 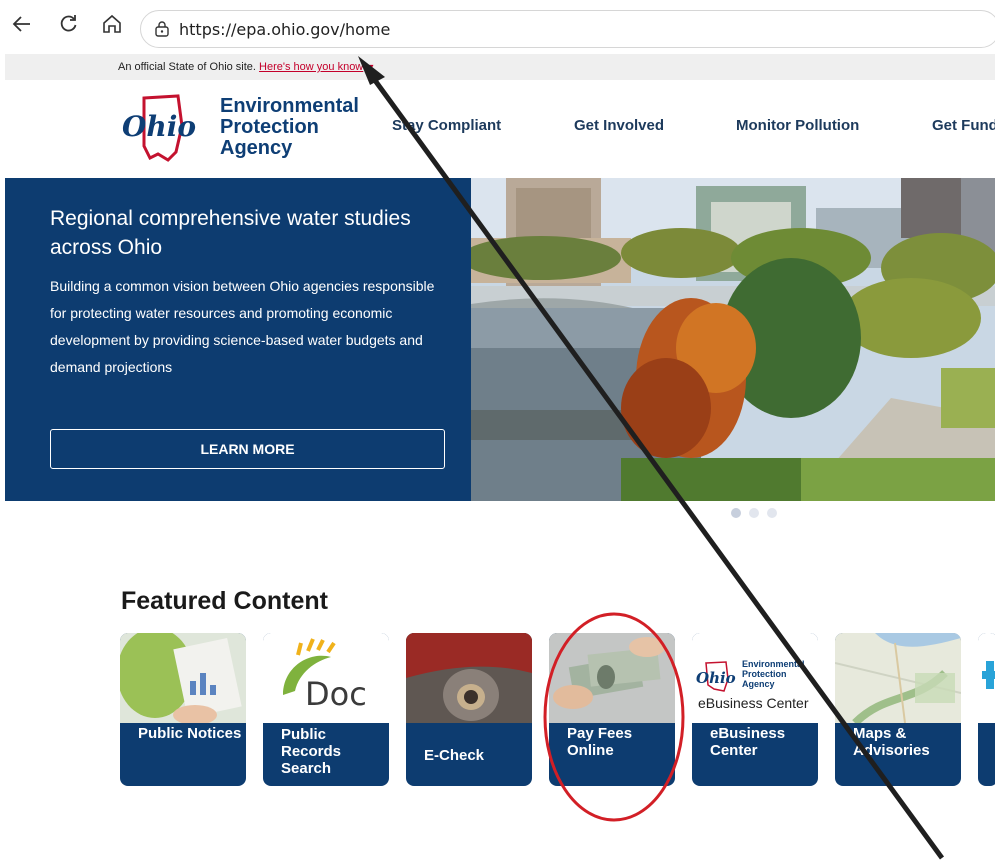 What do you see at coordinates (758, 684) in the screenshot?
I see `ebusiness-logo-line-3: Agency` at bounding box center [758, 684].